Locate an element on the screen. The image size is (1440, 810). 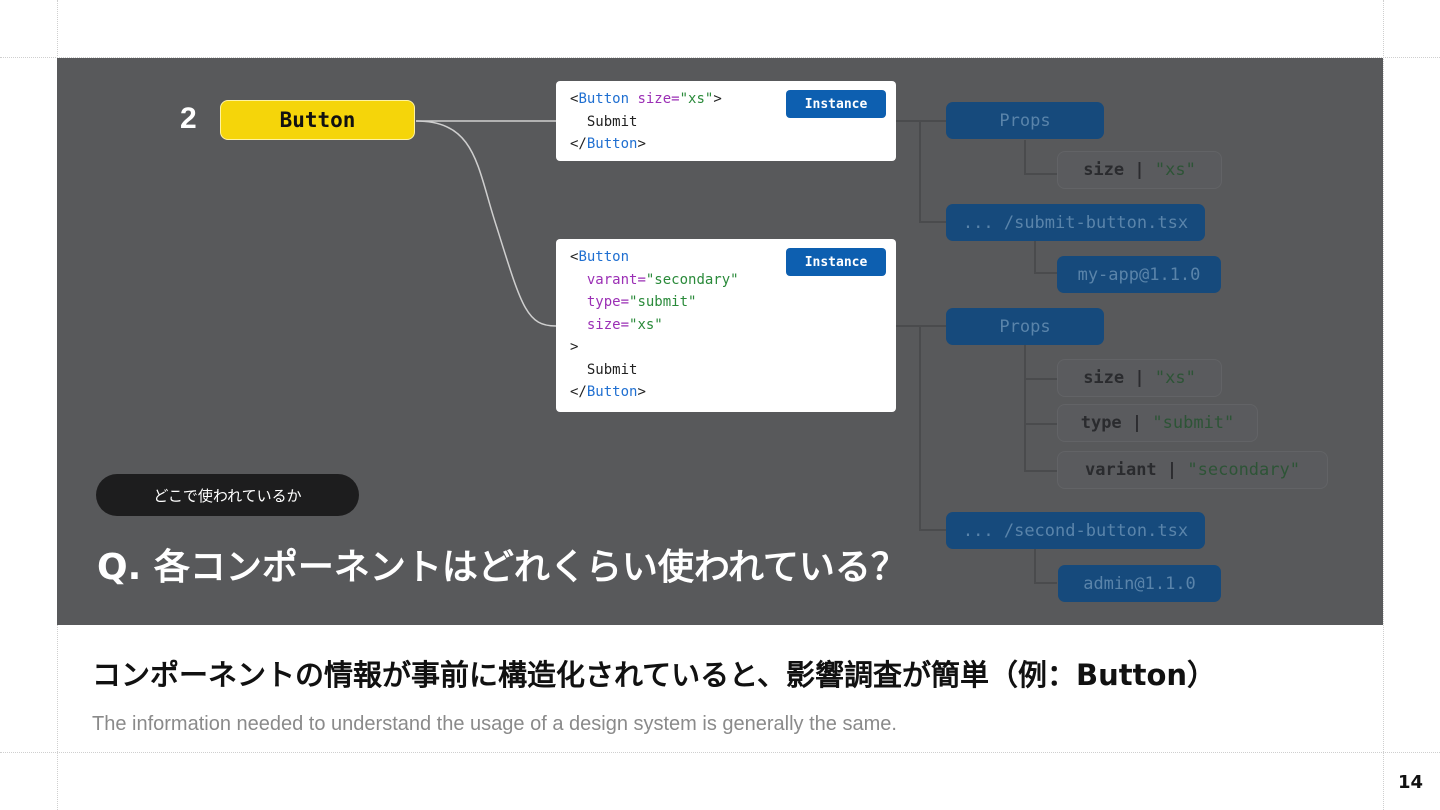
prop-chip: type | "submit" is located at coordinates (1157, 423).